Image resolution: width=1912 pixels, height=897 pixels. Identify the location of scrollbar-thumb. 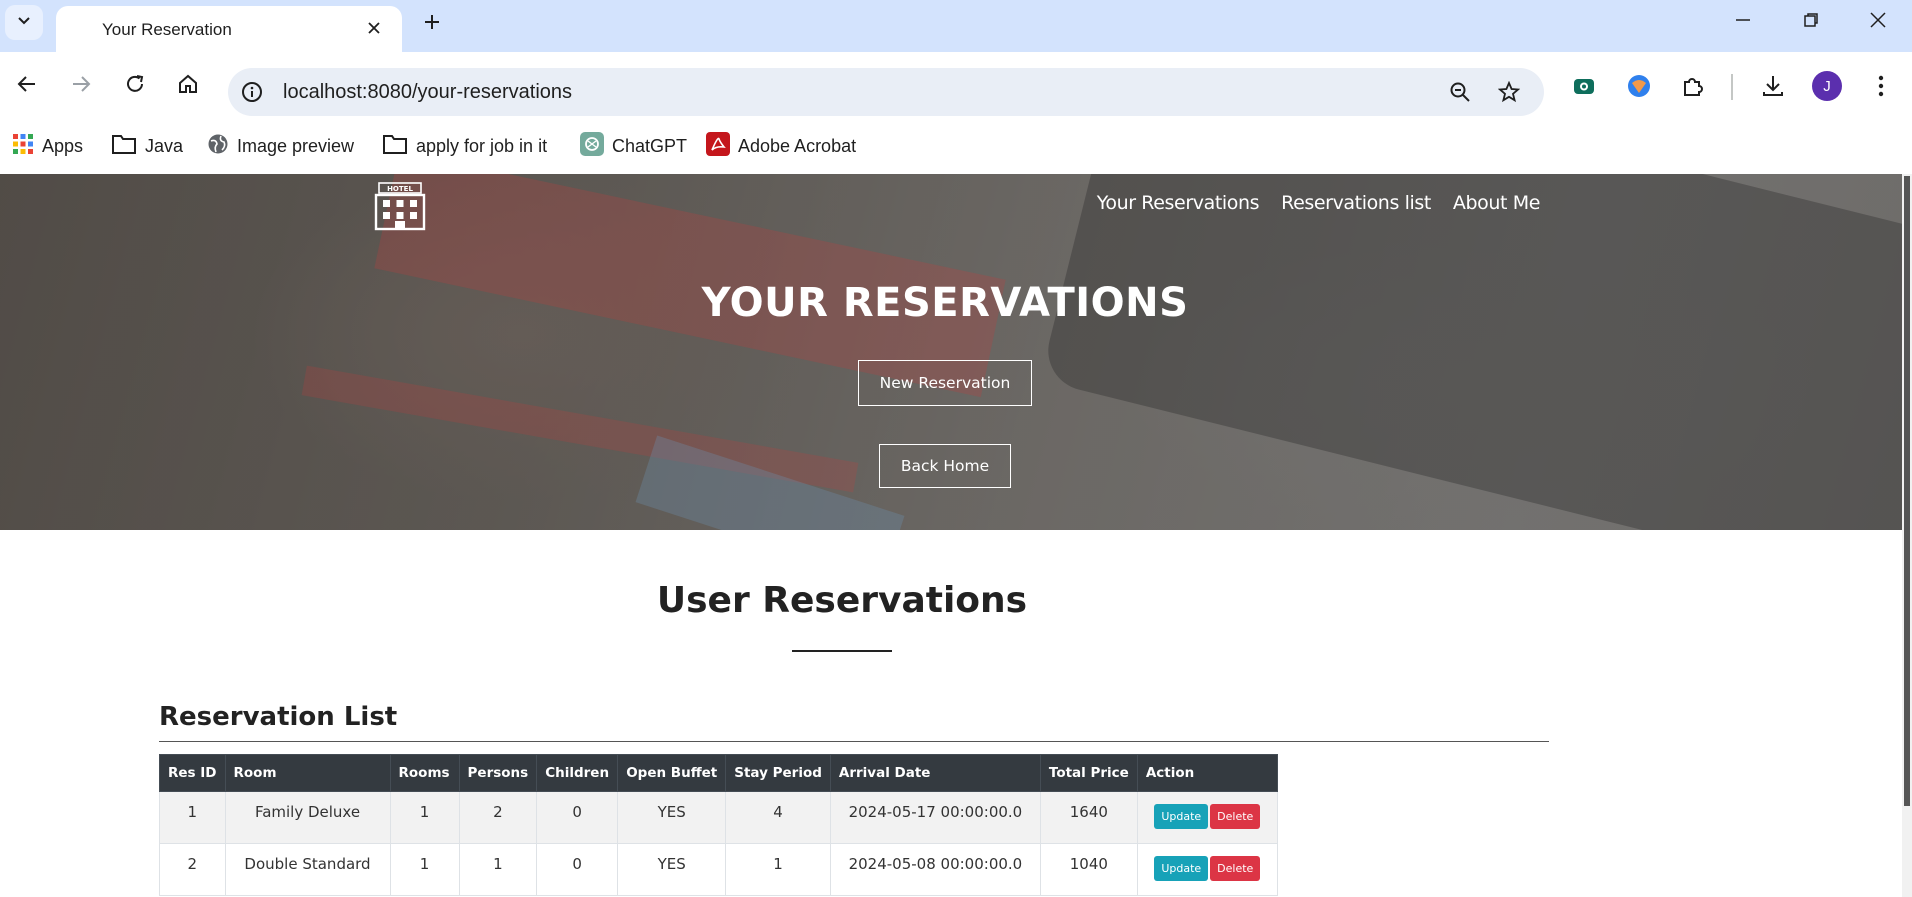
(1907, 491).